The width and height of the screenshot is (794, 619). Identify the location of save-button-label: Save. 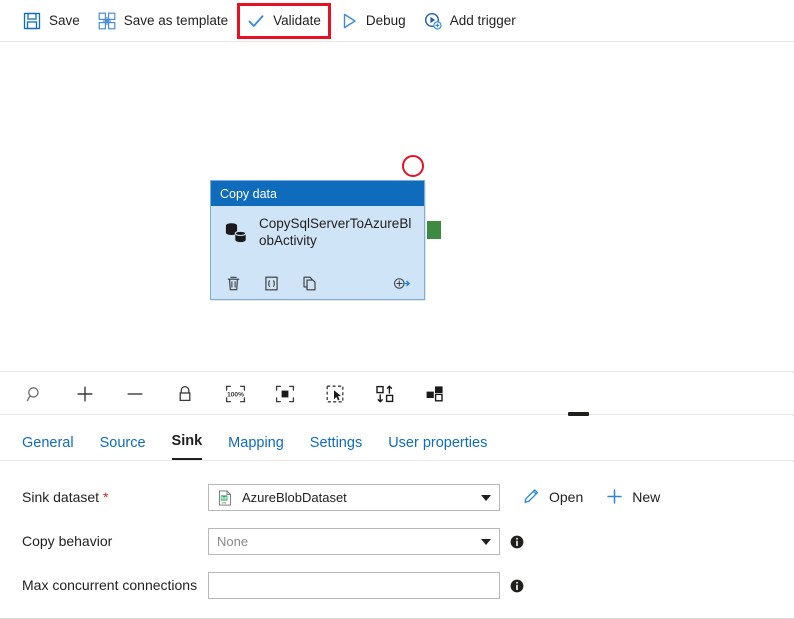
(64, 20).